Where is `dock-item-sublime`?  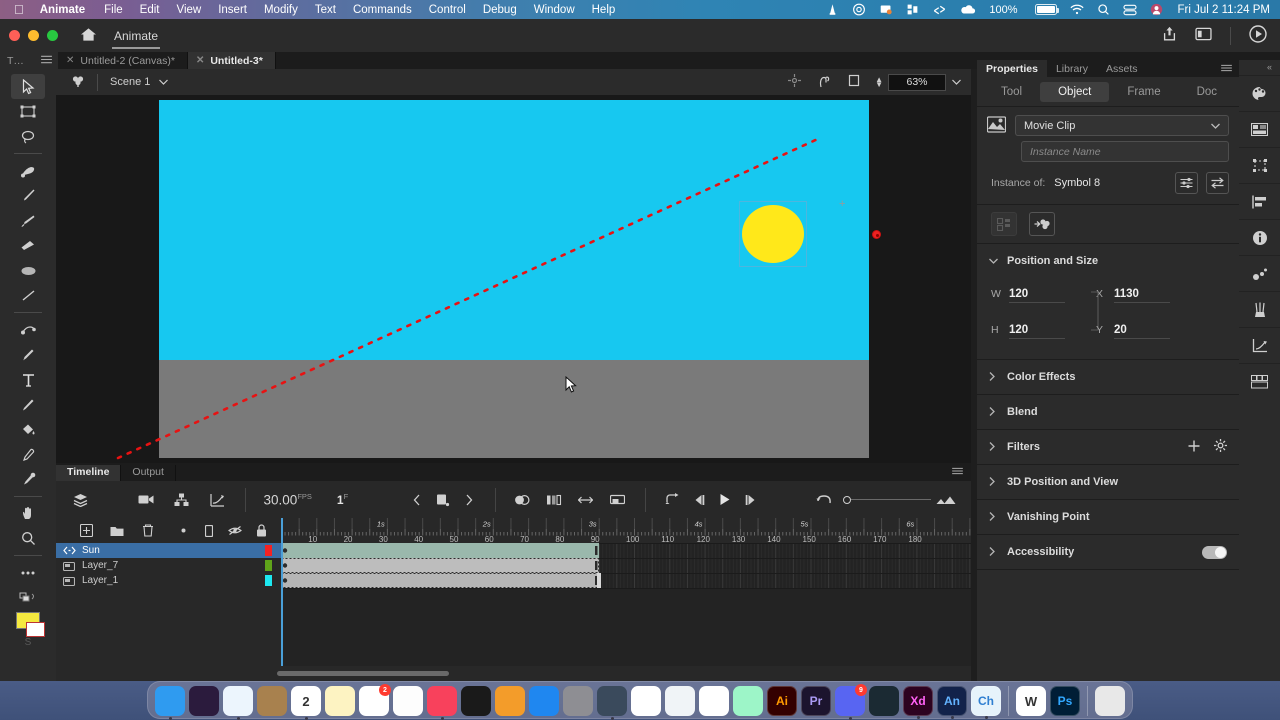
dock-item-sublime is located at coordinates (680, 701).